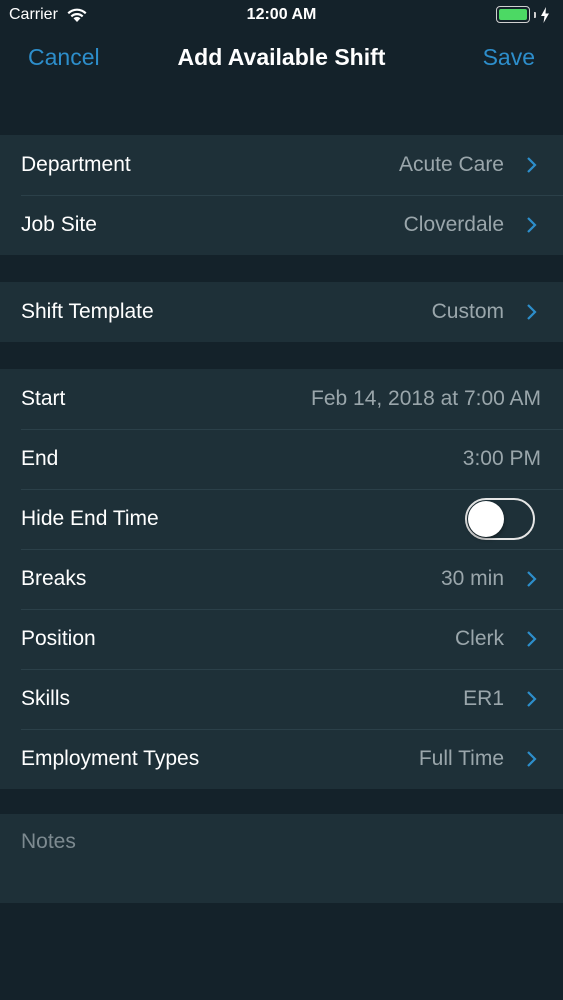 This screenshot has width=563, height=1000. I want to click on toggle-knob, so click(486, 519).